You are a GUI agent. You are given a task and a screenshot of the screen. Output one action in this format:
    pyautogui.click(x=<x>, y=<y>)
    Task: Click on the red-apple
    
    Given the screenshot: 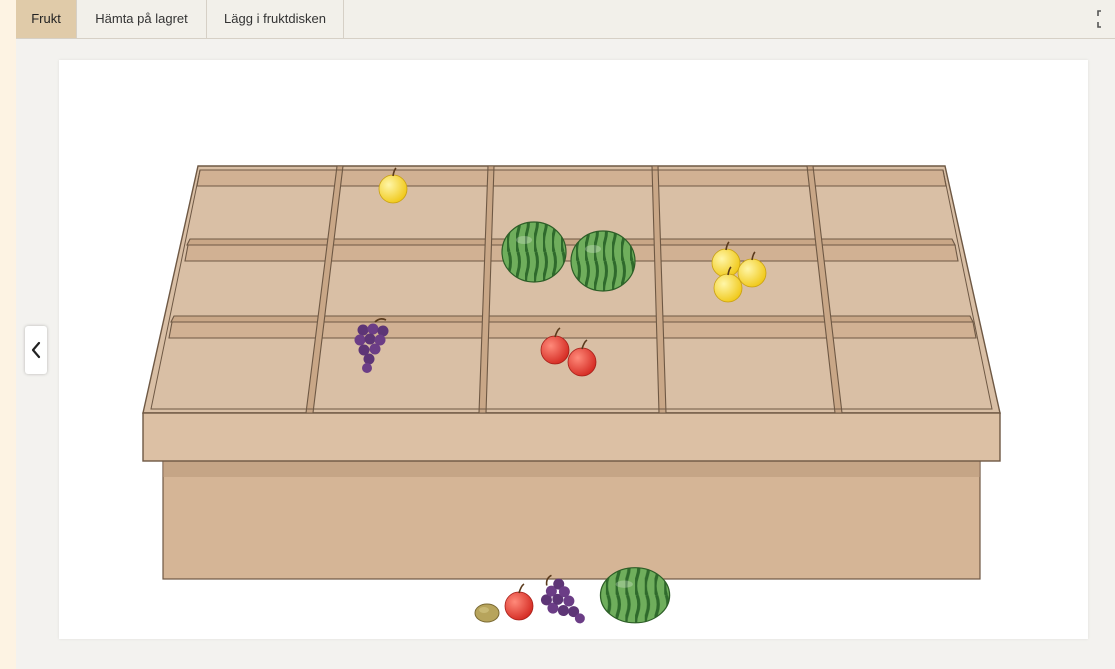 What is the action you would take?
    pyautogui.click(x=519, y=602)
    